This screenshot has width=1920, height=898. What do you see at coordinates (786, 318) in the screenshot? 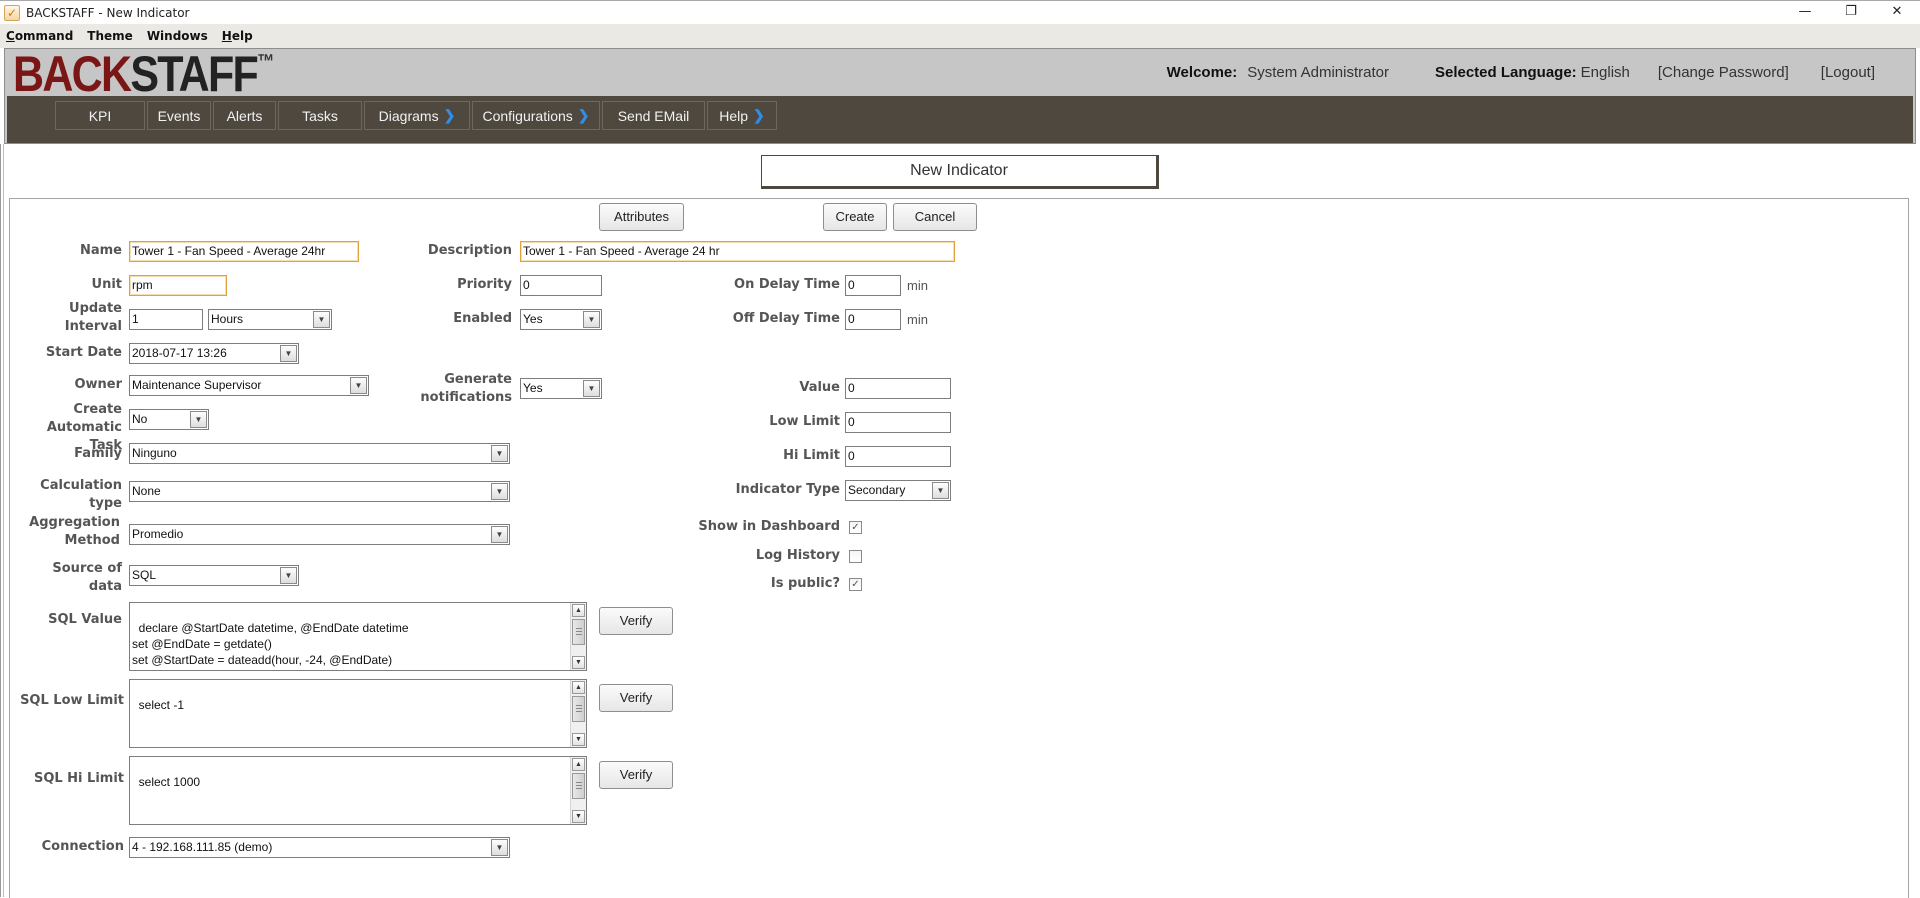
I see `off-delay-label: Off Delay Time` at bounding box center [786, 318].